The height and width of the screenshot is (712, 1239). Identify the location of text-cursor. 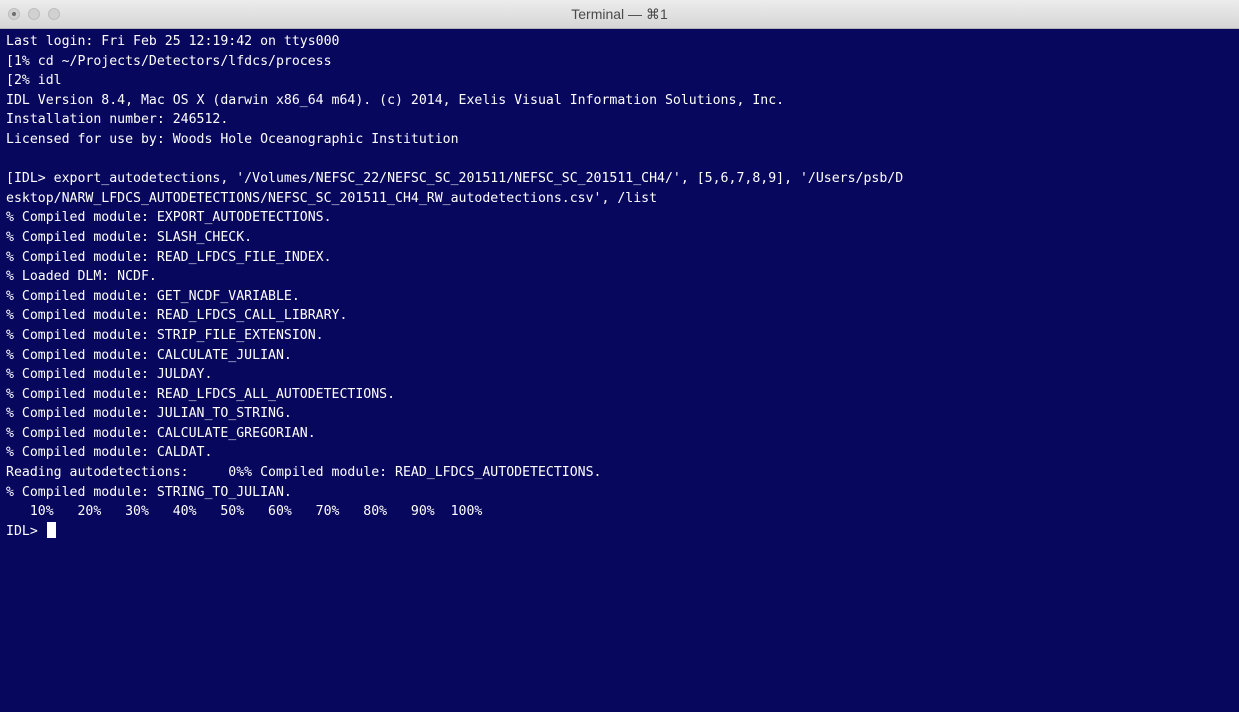
(51, 529).